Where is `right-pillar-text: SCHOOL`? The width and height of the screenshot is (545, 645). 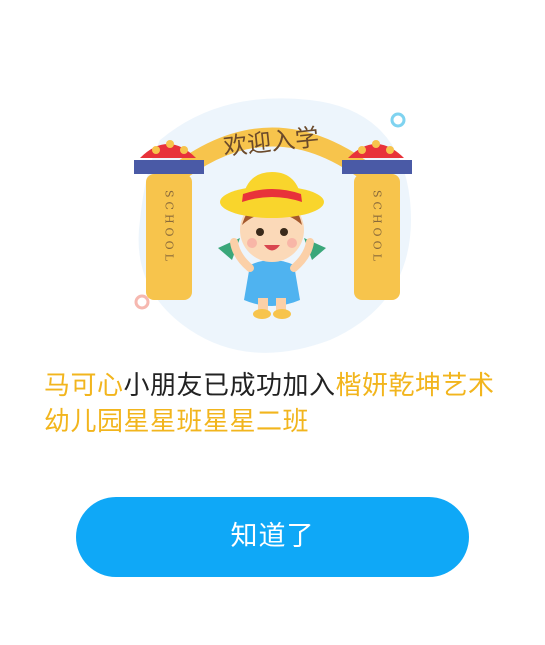 right-pillar-text: SCHOOL is located at coordinates (377, 227).